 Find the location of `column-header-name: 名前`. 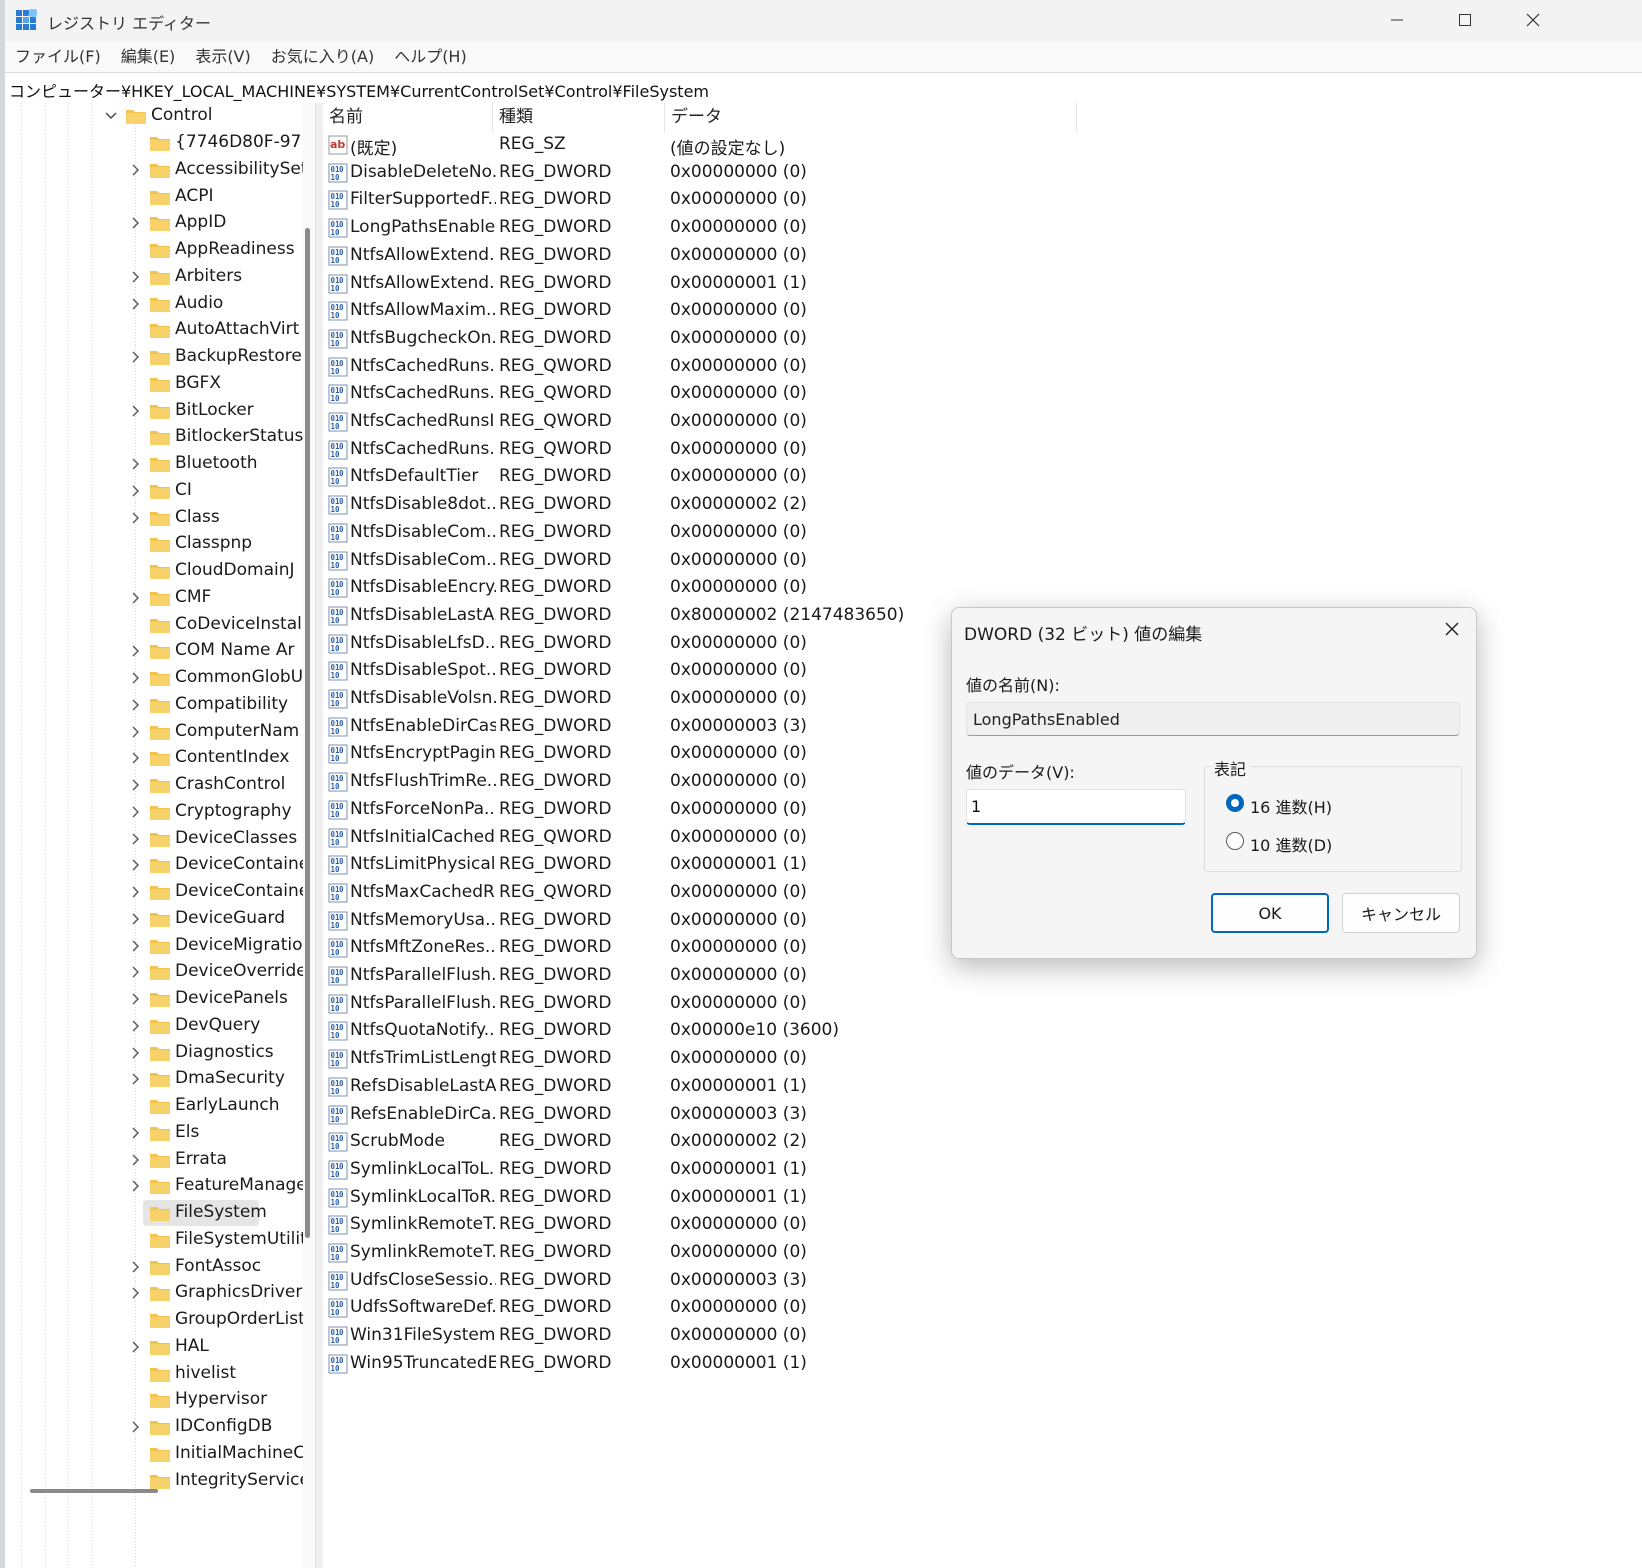

column-header-name: 名前 is located at coordinates (408, 118).